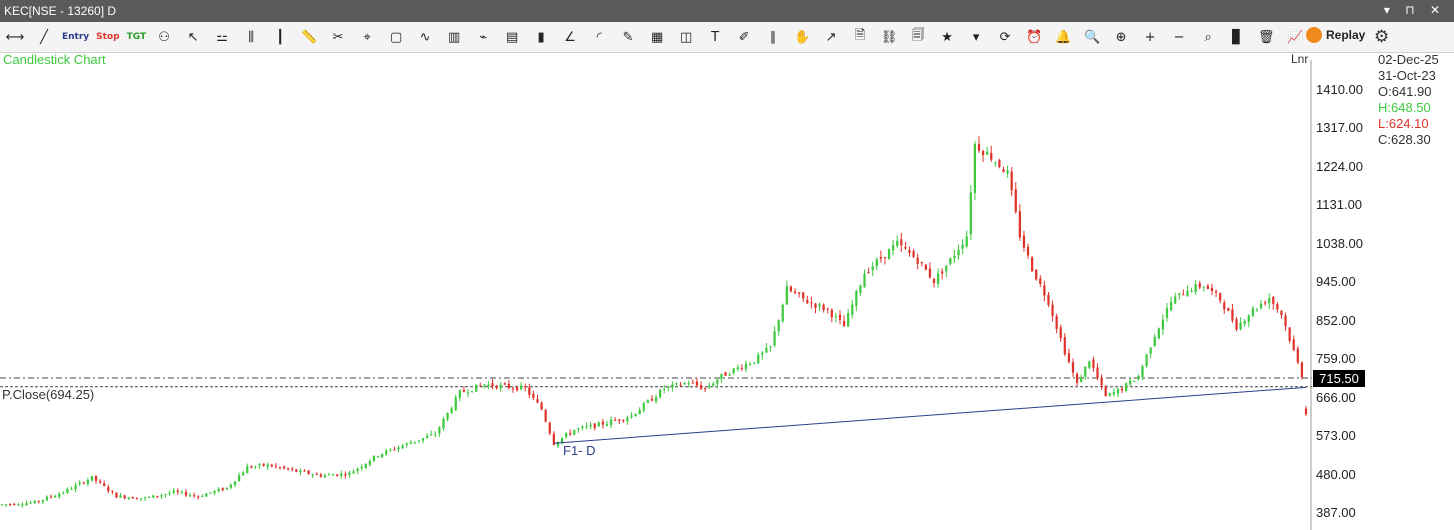  What do you see at coordinates (222, 37) in the screenshot?
I see `candle-icon: ⚍` at bounding box center [222, 37].